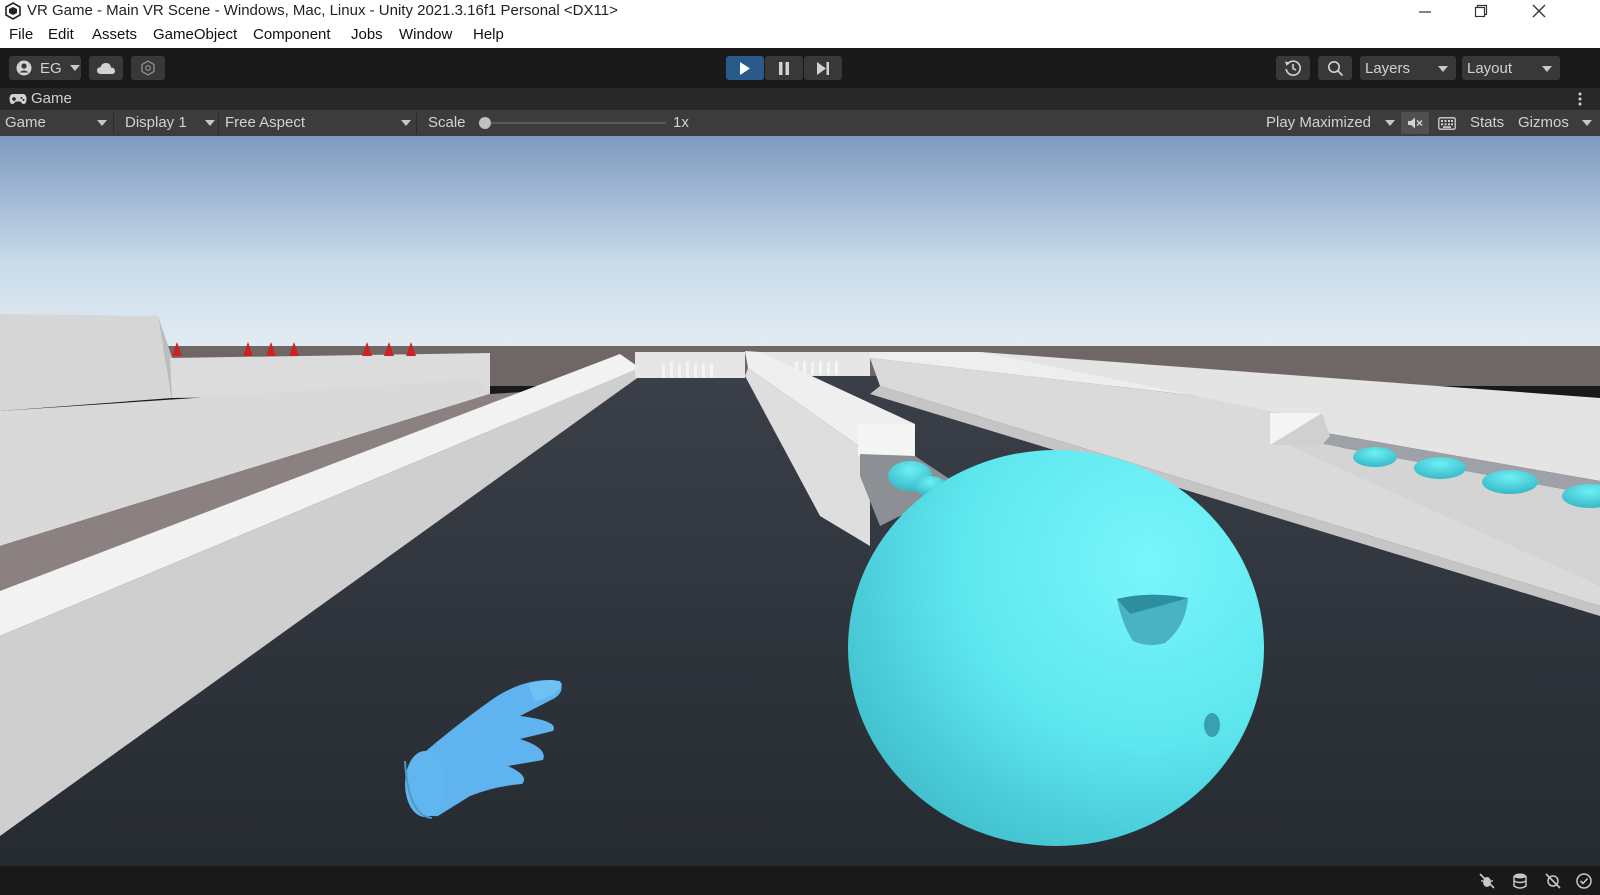  What do you see at coordinates (18, 99) in the screenshot?
I see `gamepad-icon` at bounding box center [18, 99].